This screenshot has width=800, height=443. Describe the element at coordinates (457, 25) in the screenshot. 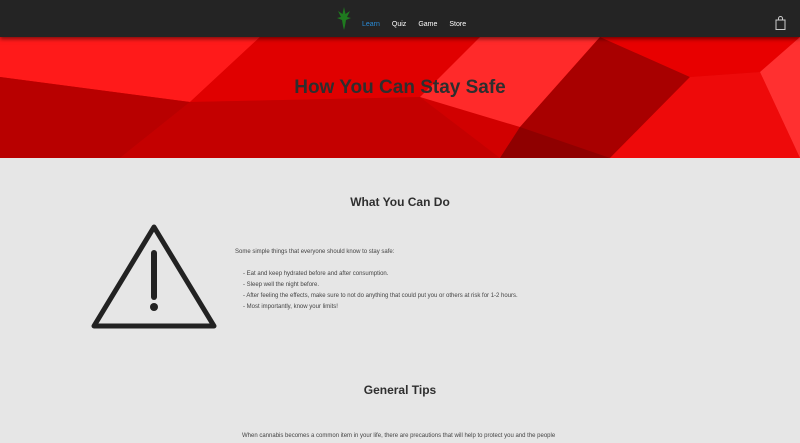

I see `nav-link-store: Store` at that location.